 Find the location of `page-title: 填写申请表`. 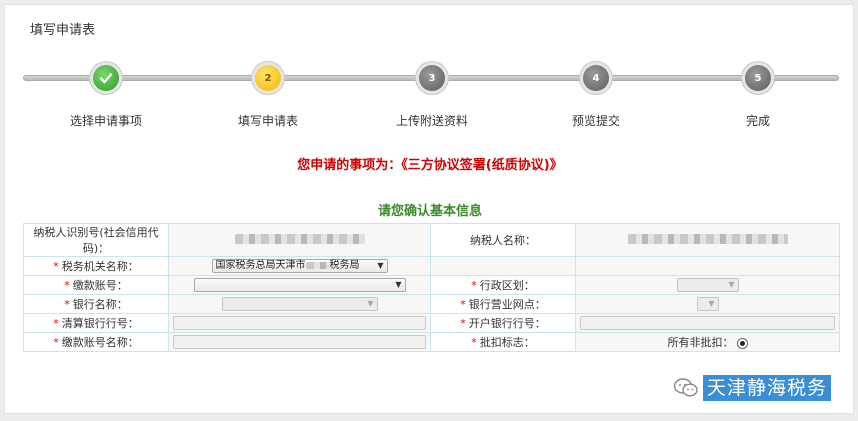

page-title: 填写申请表 is located at coordinates (63, 30).